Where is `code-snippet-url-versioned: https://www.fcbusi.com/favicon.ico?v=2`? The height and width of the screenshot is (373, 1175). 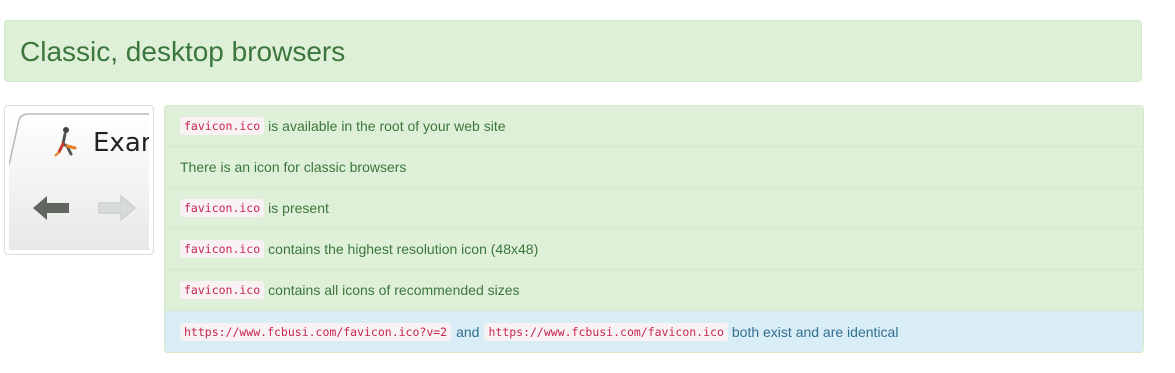
code-snippet-url-versioned: https://www.fcbusi.com/favicon.ico?v=2 is located at coordinates (316, 331).